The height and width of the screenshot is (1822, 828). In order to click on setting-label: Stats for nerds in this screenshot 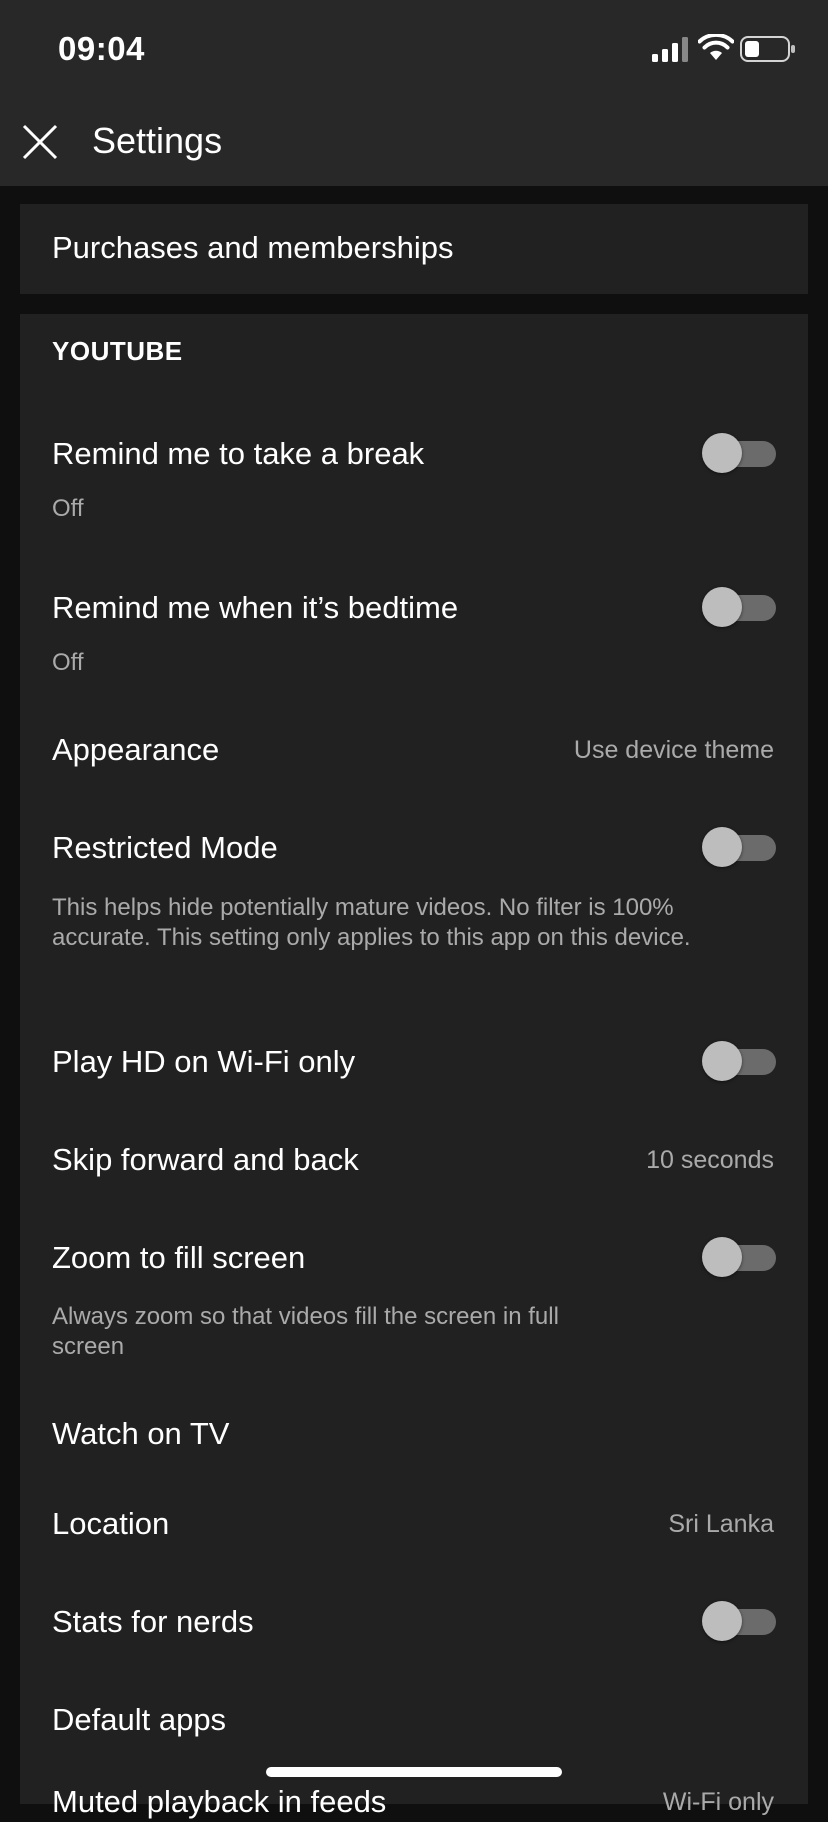, I will do `click(153, 1621)`.